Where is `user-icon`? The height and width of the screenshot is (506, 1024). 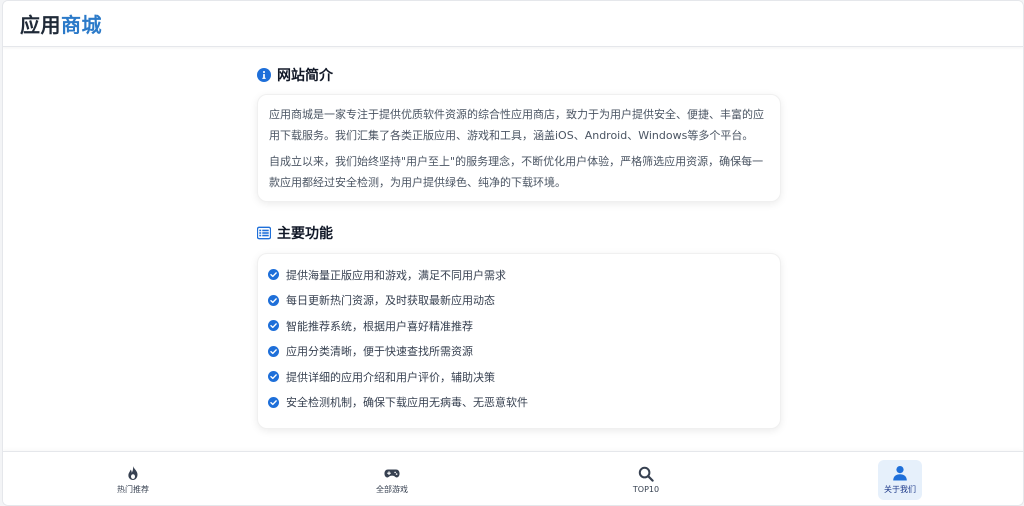 user-icon is located at coordinates (900, 473).